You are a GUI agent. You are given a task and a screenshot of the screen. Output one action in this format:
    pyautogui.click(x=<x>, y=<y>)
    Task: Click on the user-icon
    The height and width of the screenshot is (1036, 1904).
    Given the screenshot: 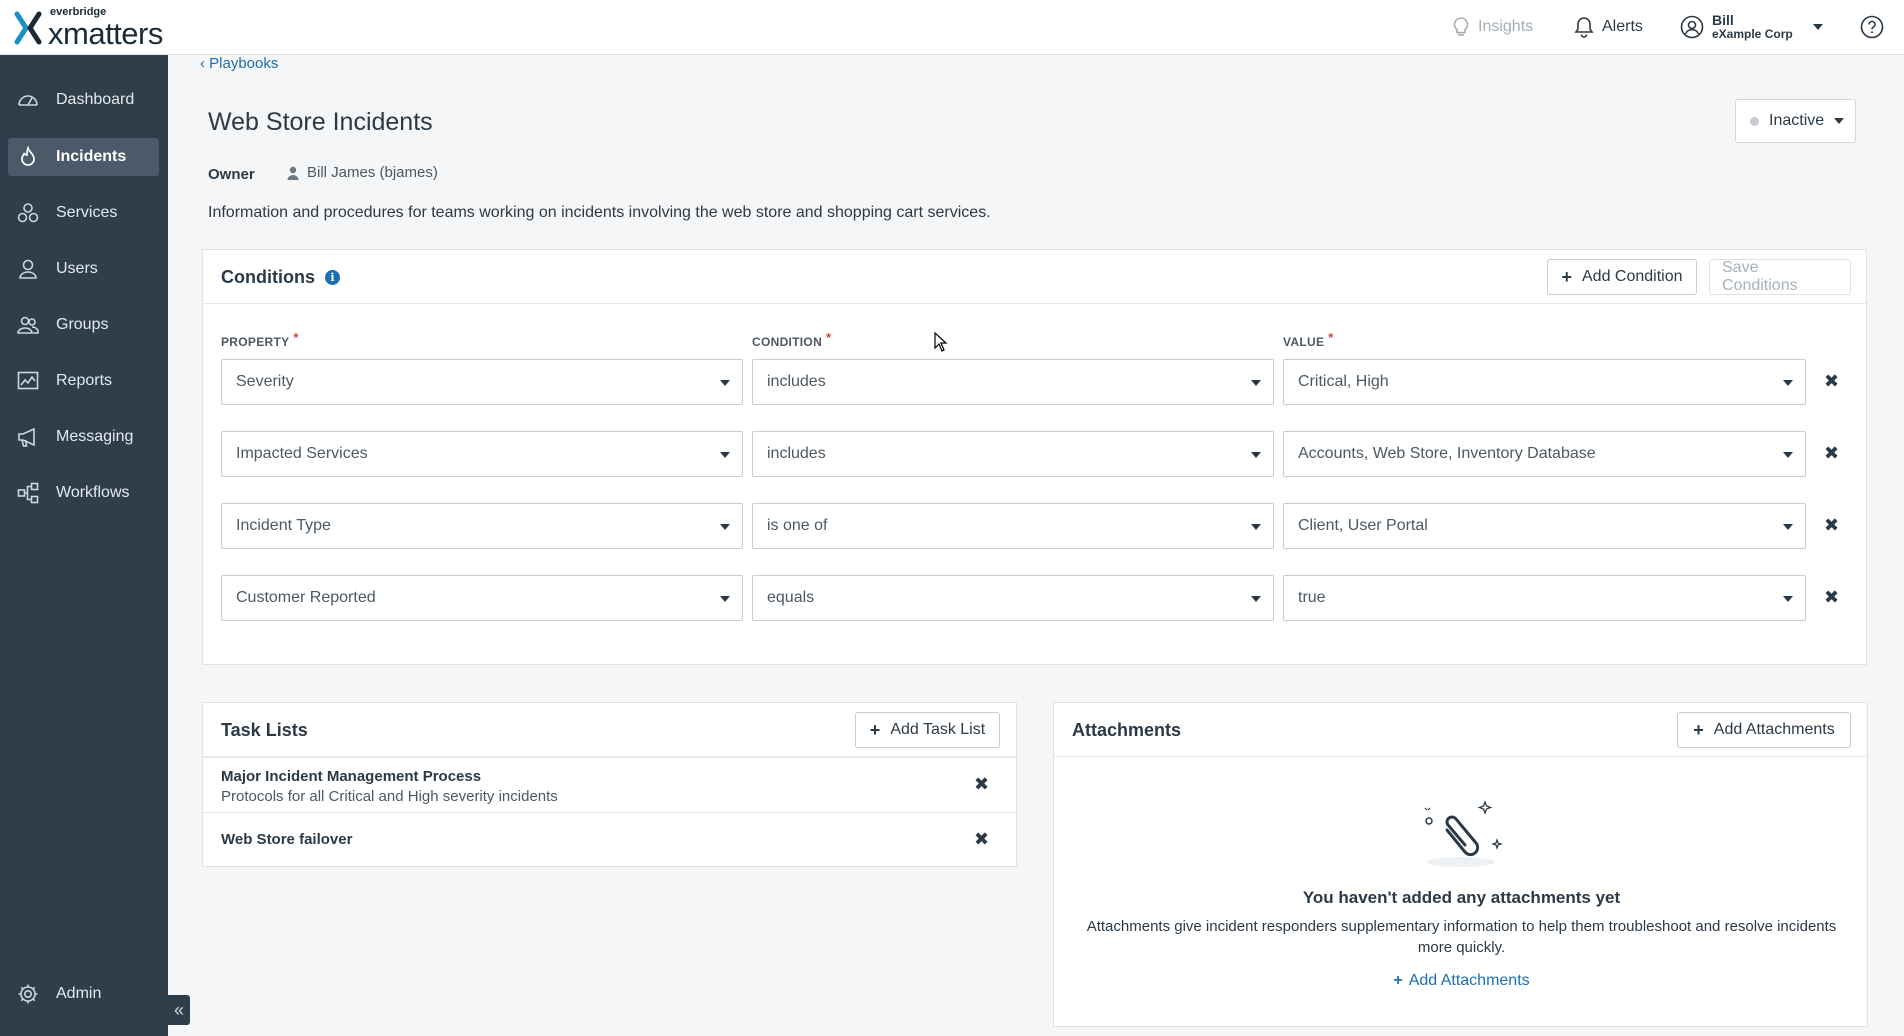 What is the action you would take?
    pyautogui.click(x=28, y=269)
    